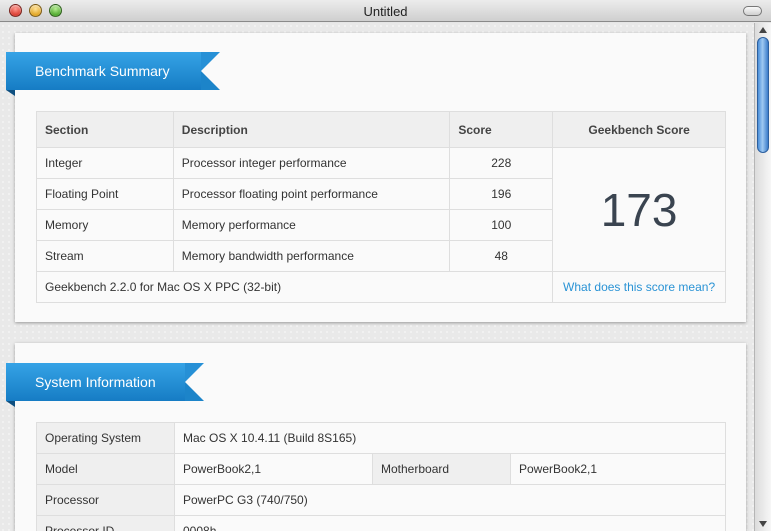 Image resolution: width=771 pixels, height=531 pixels. Describe the element at coordinates (311, 163) in the screenshot. I see `row-description: Processor integer performance` at that location.